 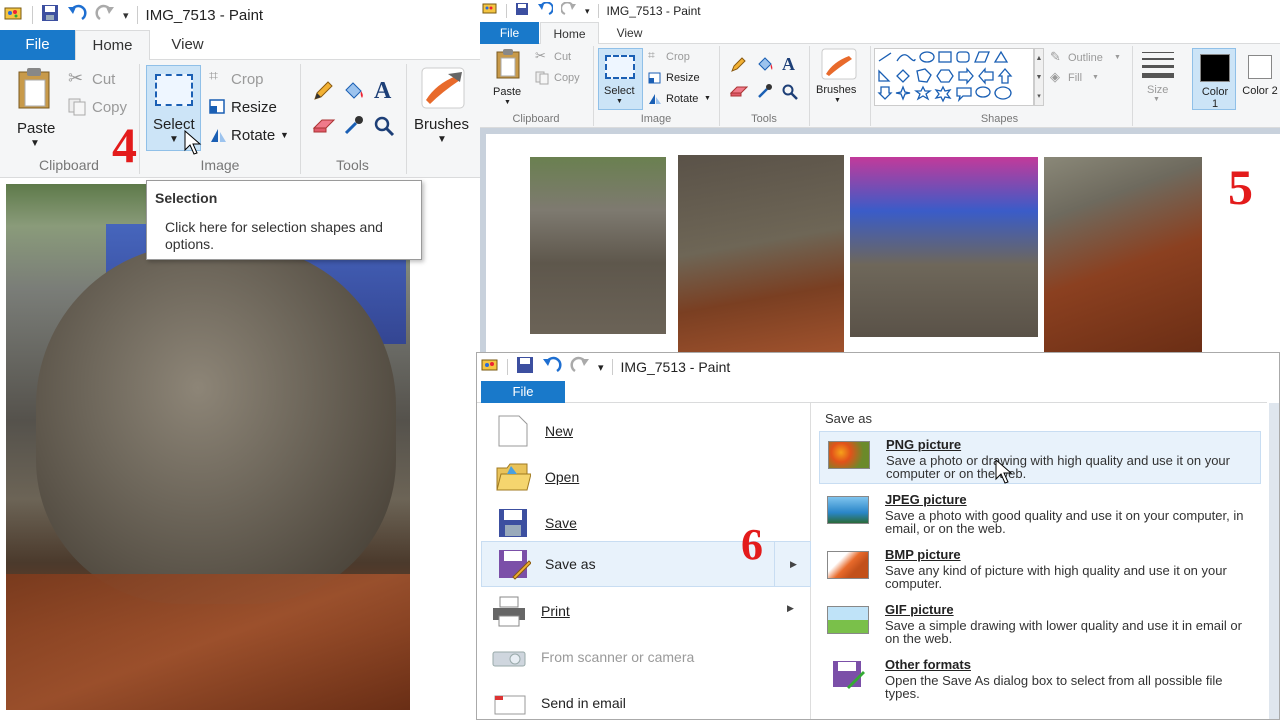 What do you see at coordinates (77, 107) in the screenshot?
I see `copy-icon` at bounding box center [77, 107].